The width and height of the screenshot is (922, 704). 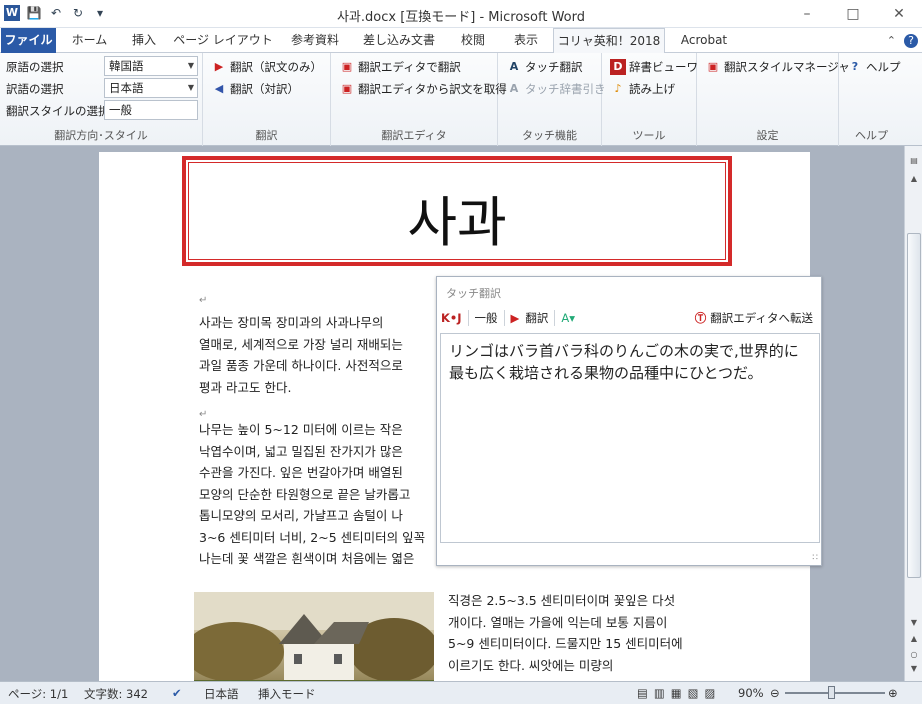 I want to click on panel-translate-button: 翻訳, so click(x=536, y=318).